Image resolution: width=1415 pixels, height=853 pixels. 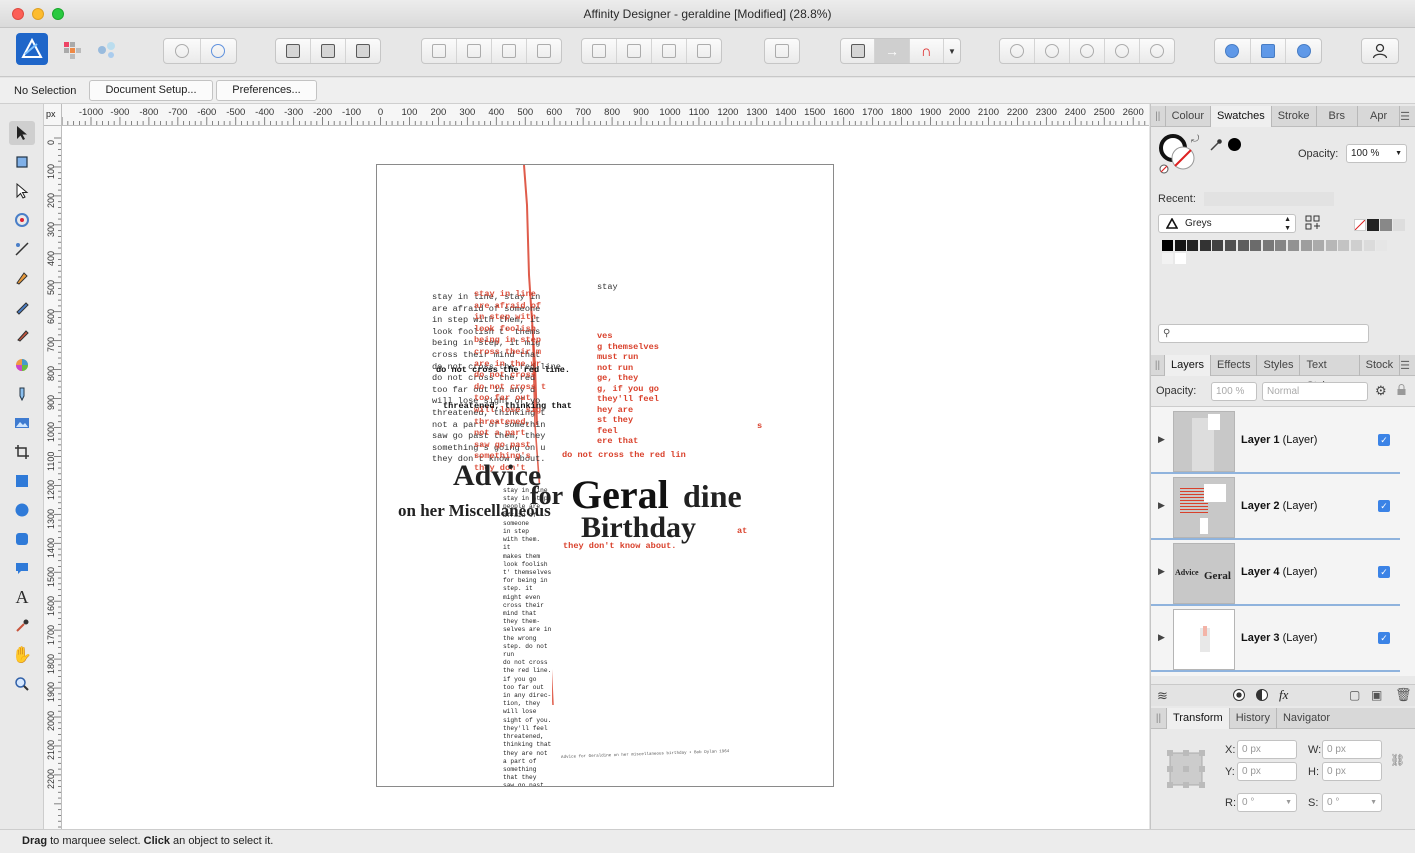 I want to click on flip-vertical-button, so click(x=634, y=51).